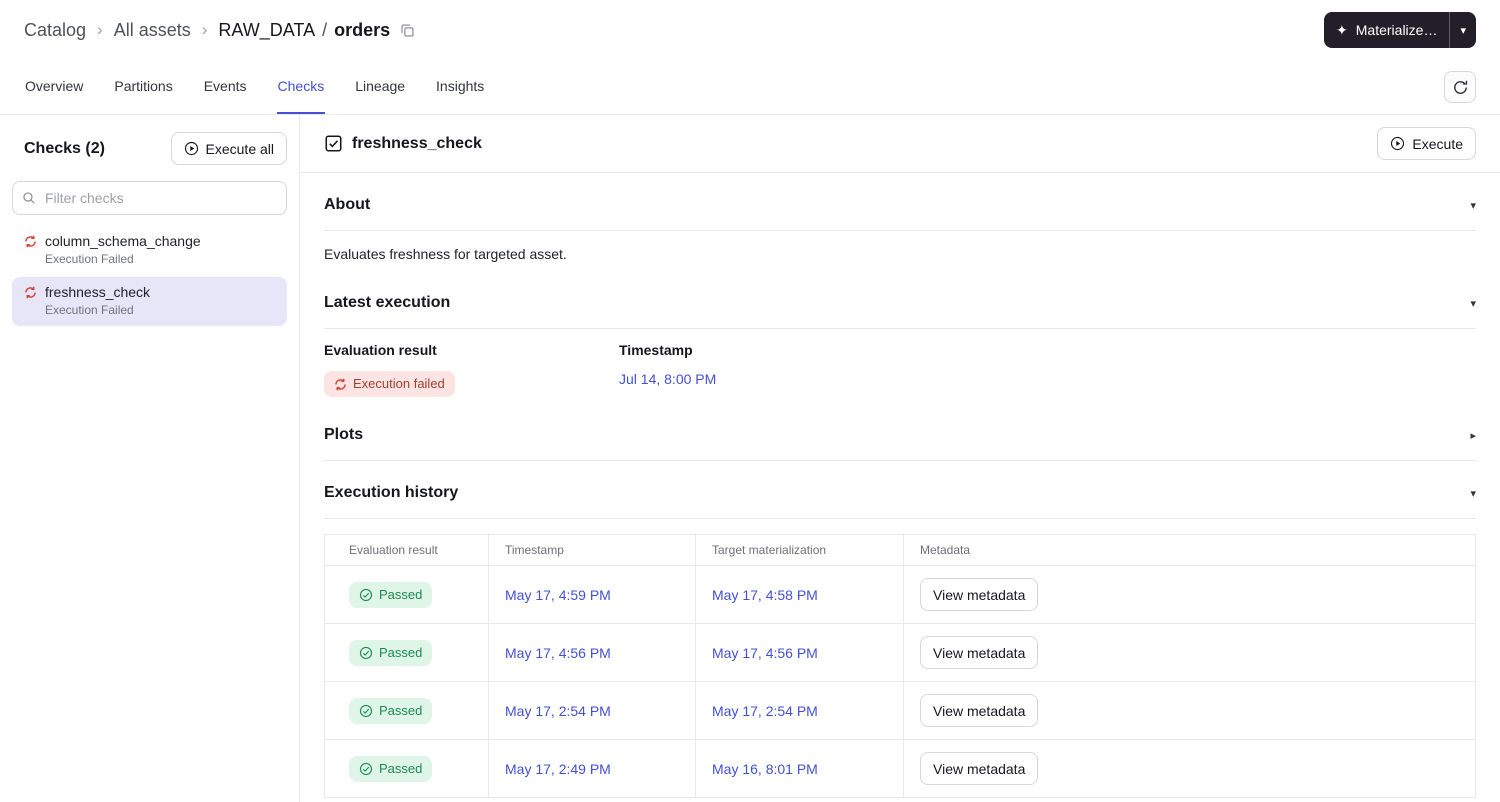 The width and height of the screenshot is (1500, 802). I want to click on column-header-target-materialization: Target materialization, so click(799, 550).